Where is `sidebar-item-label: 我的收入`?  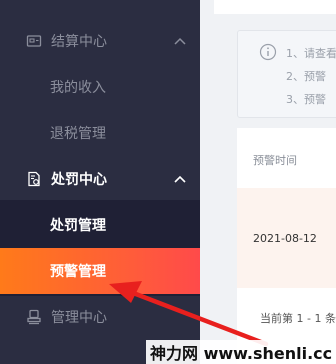 sidebar-item-label: 我的收入 is located at coordinates (78, 88).